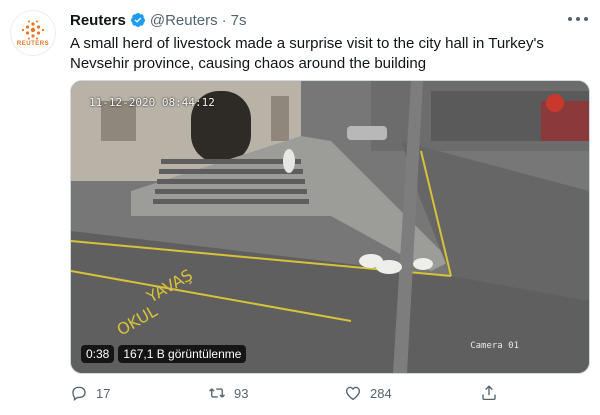  What do you see at coordinates (353, 393) in the screenshot?
I see `like-icon` at bounding box center [353, 393].